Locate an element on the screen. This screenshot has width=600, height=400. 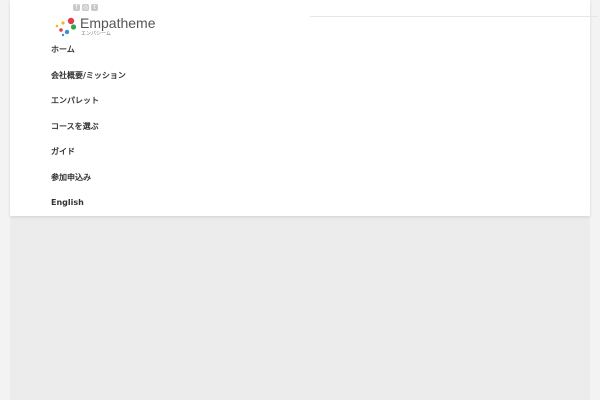
menu-item-home: ホーム is located at coordinates (88, 57).